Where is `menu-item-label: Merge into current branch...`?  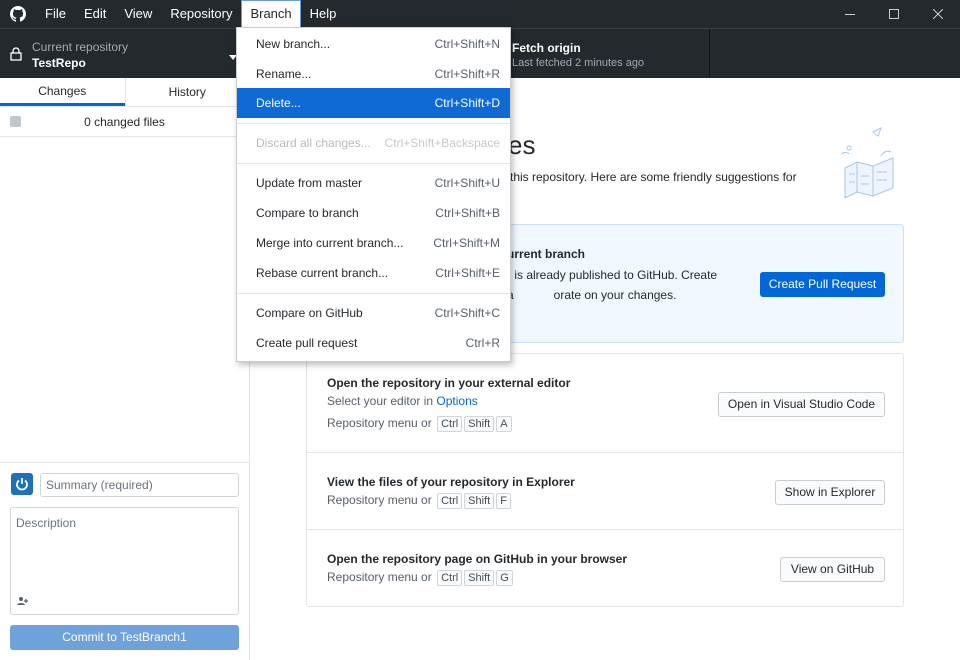 menu-item-label: Merge into current branch... is located at coordinates (330, 243).